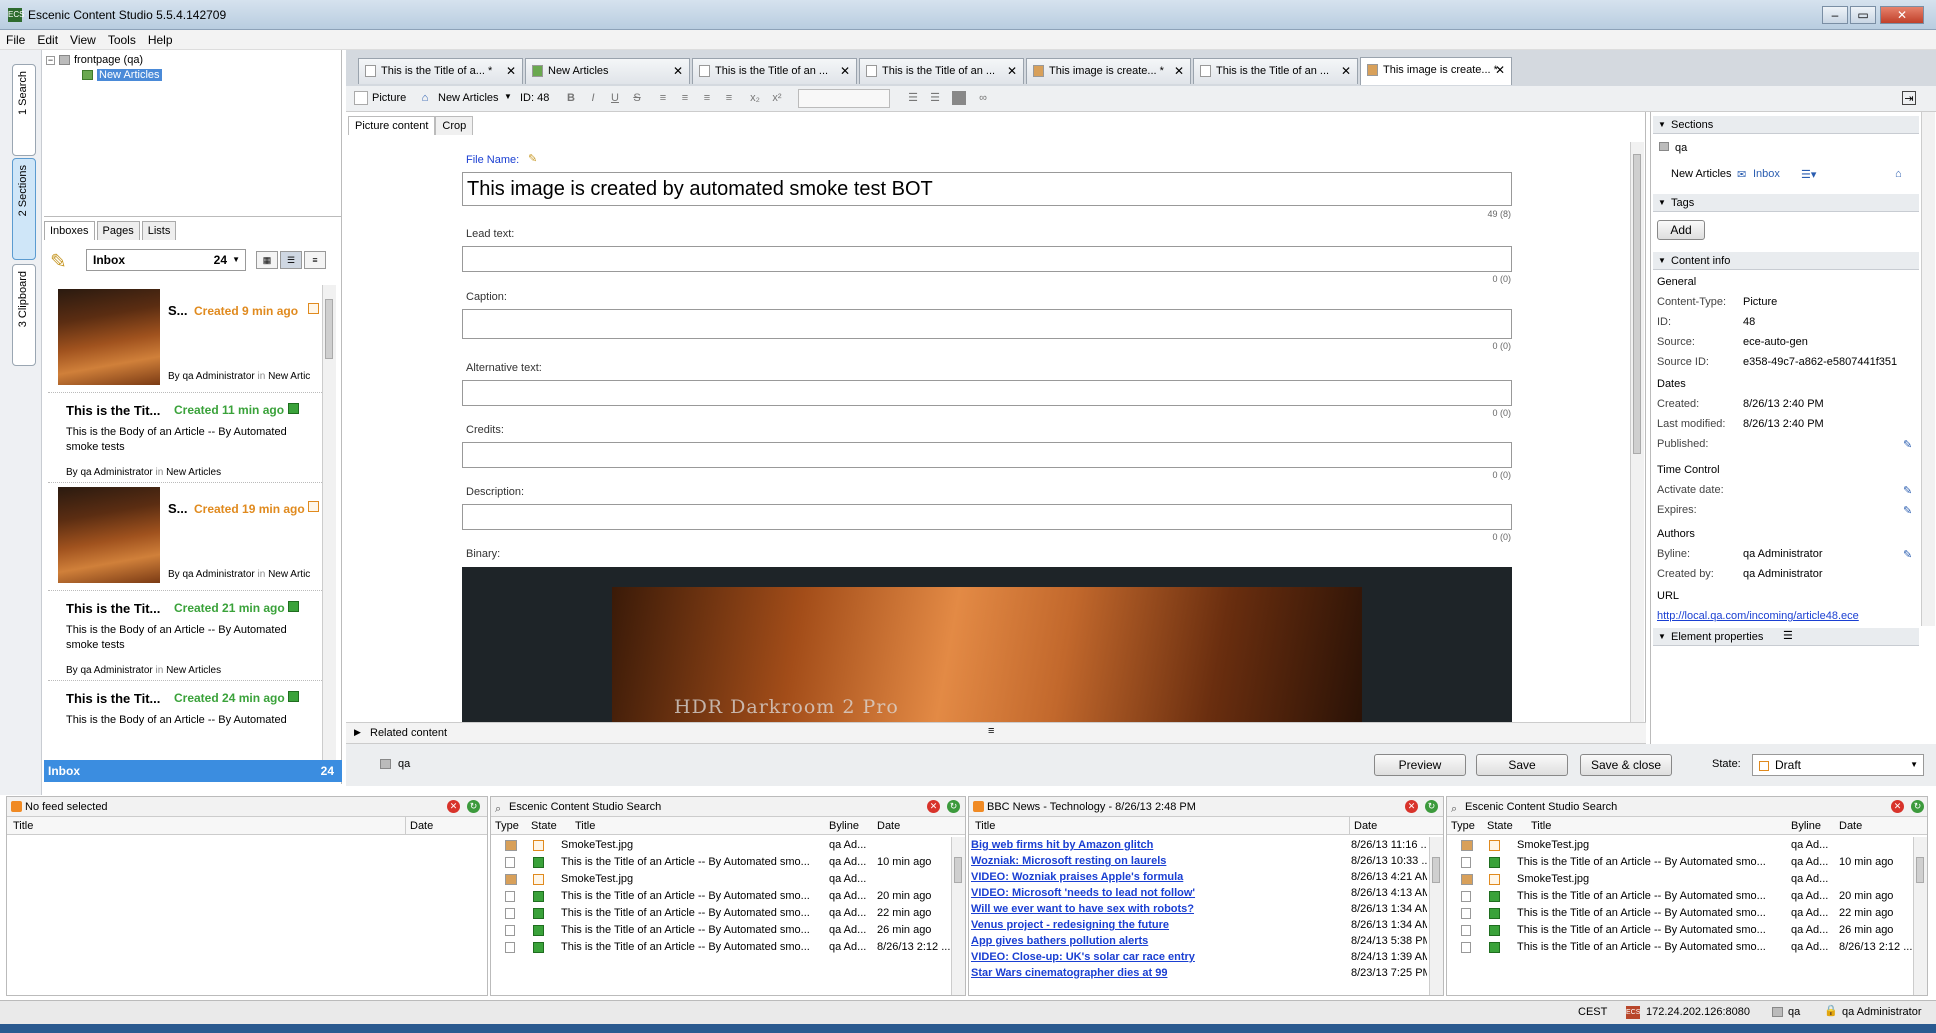  Describe the element at coordinates (1863, 15) in the screenshot. I see `maximize-button: ▭` at that location.